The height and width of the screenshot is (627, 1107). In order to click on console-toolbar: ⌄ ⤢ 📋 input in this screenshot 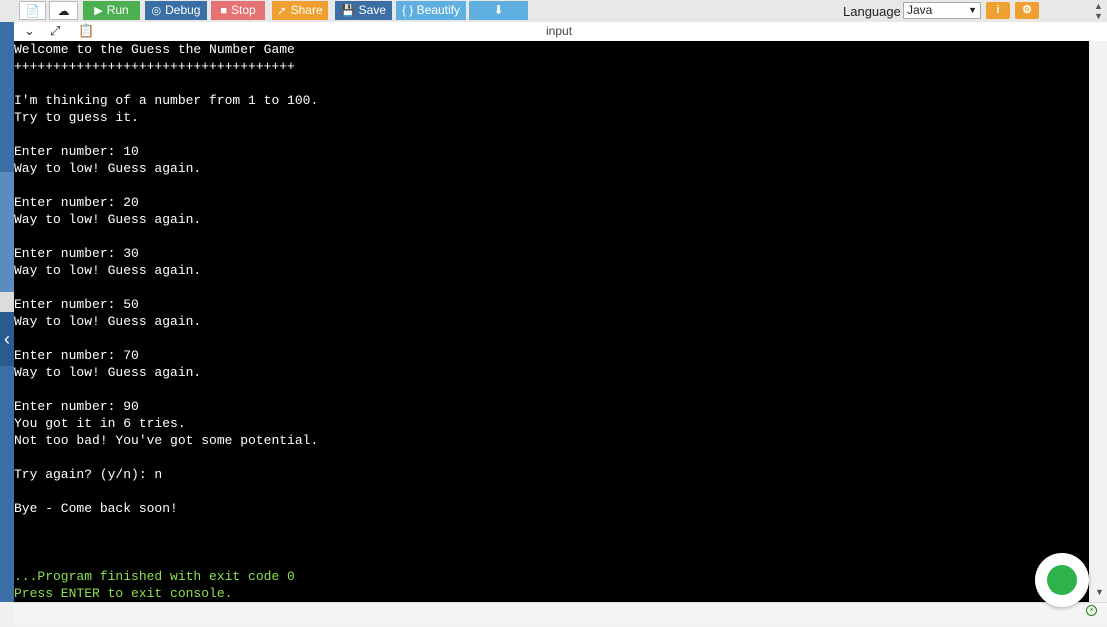, I will do `click(560, 32)`.